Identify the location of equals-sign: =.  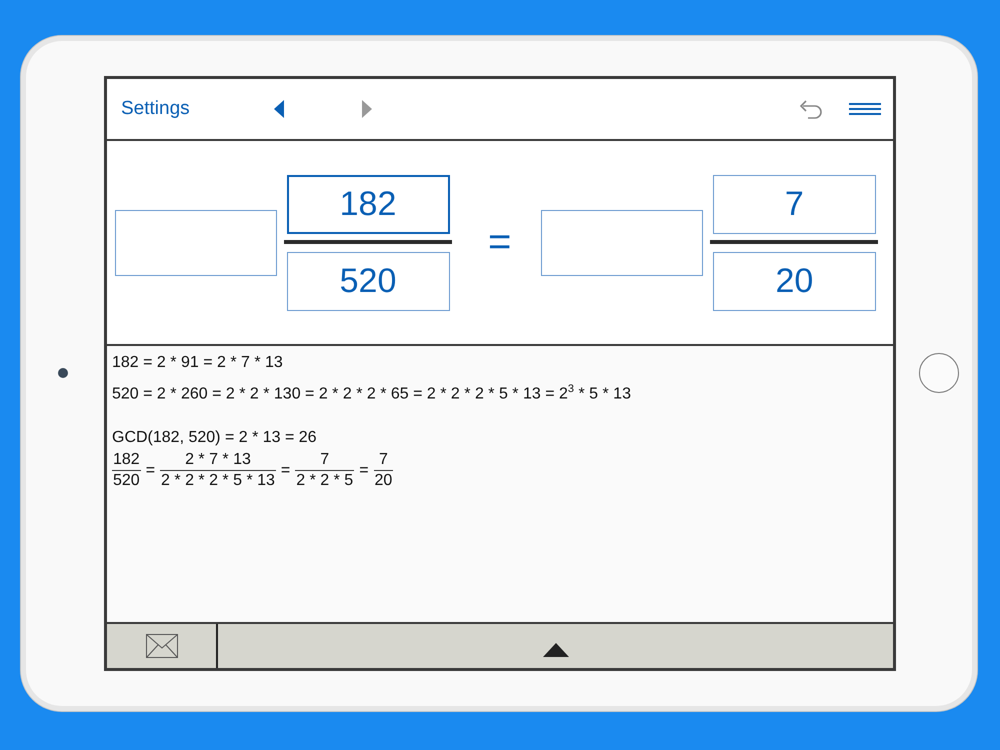
(500, 242).